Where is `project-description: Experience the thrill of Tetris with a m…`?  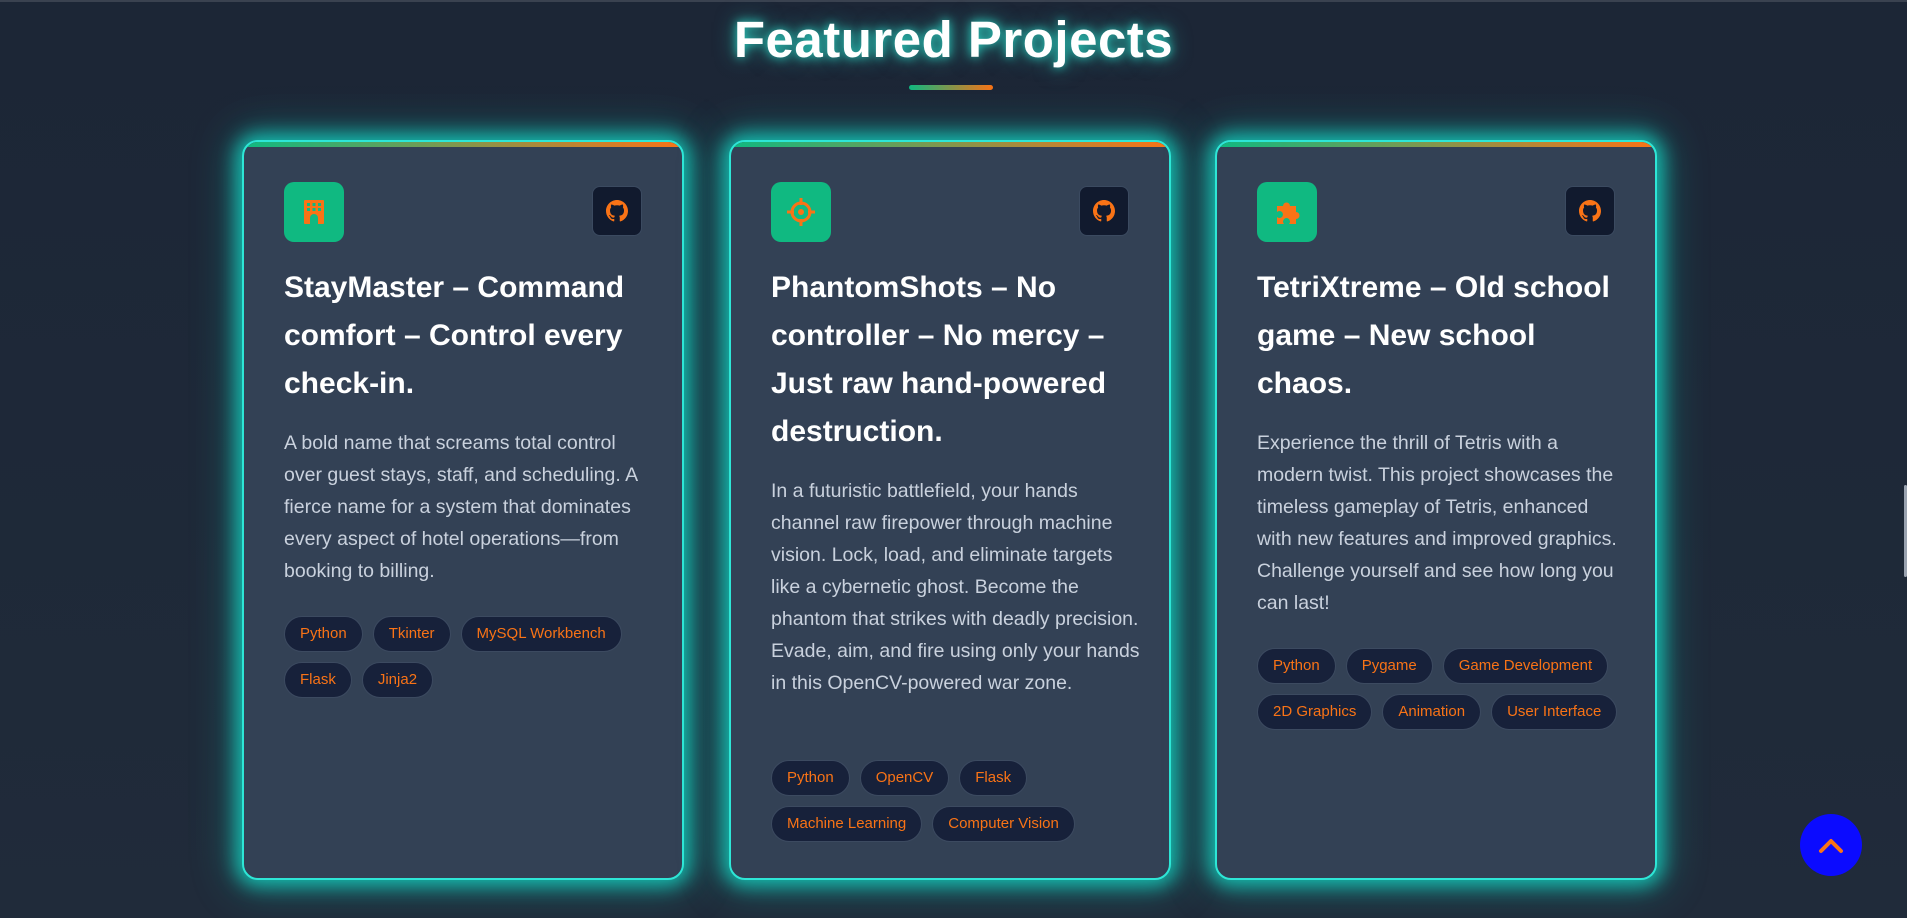 project-description: Experience the thrill of Tetris with a m… is located at coordinates (1437, 523).